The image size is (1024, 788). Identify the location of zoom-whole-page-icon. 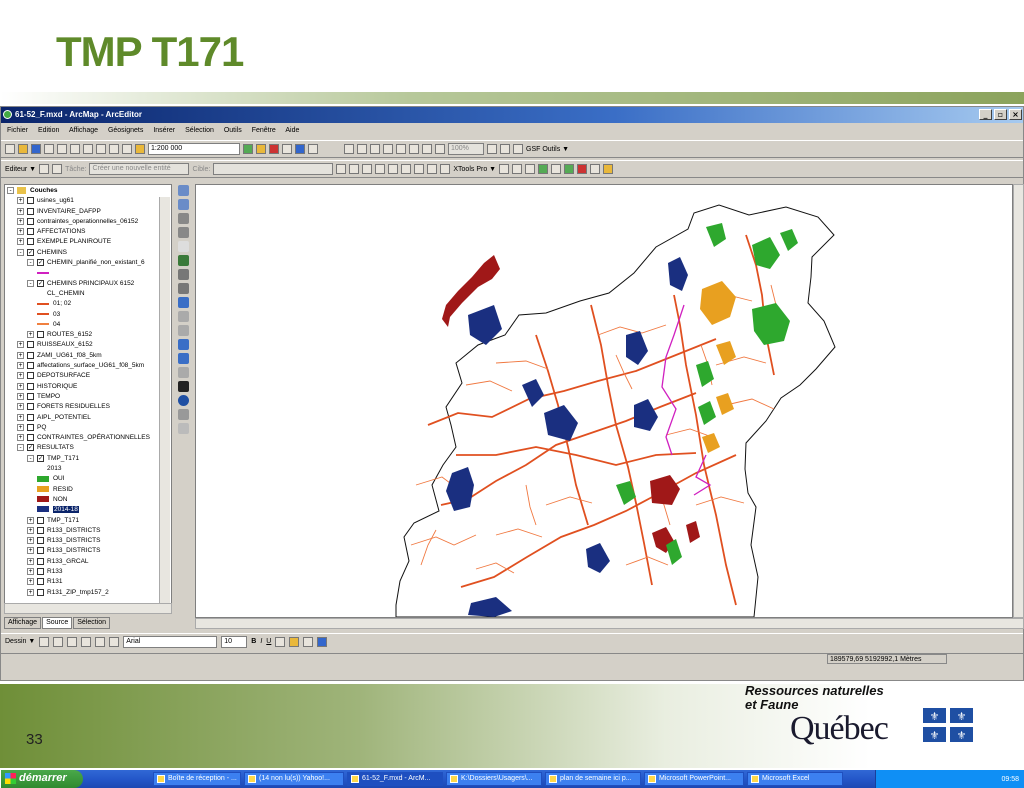
(72, 641).